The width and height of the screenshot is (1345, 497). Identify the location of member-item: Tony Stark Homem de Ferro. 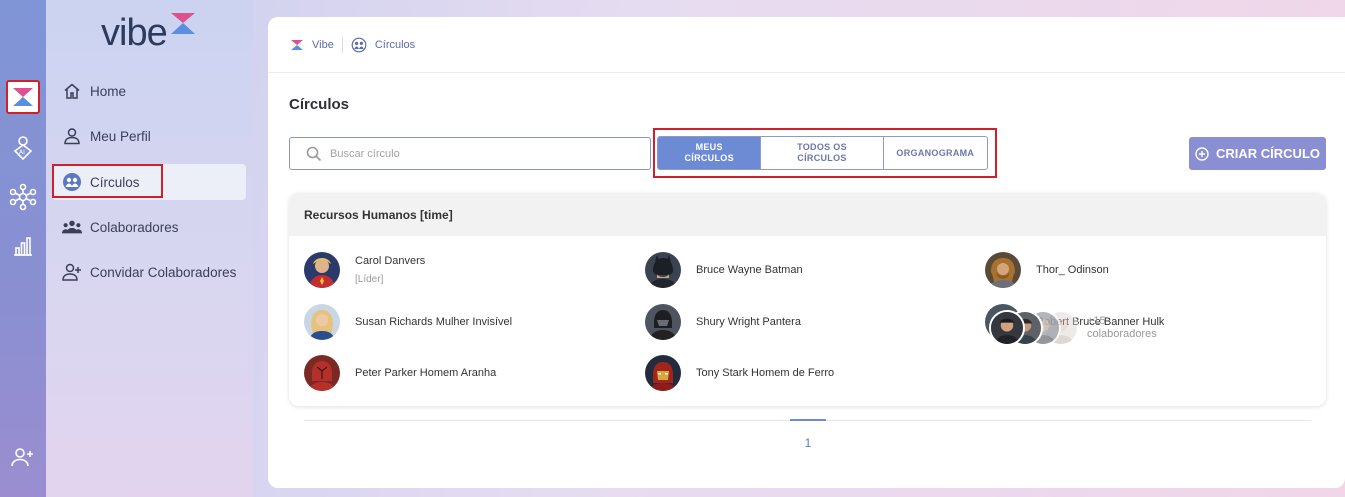
(739, 373).